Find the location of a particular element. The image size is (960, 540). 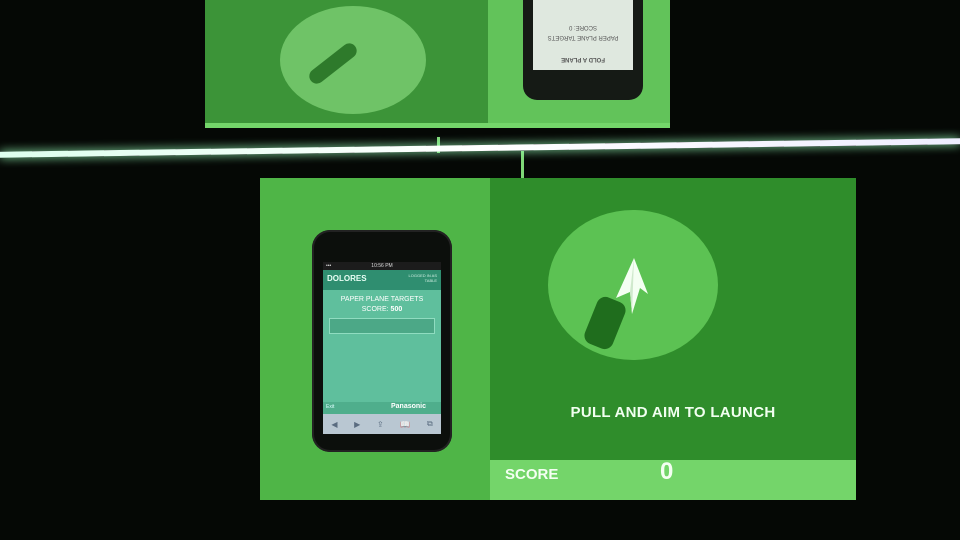

user-name: DOLORES is located at coordinates (347, 278).